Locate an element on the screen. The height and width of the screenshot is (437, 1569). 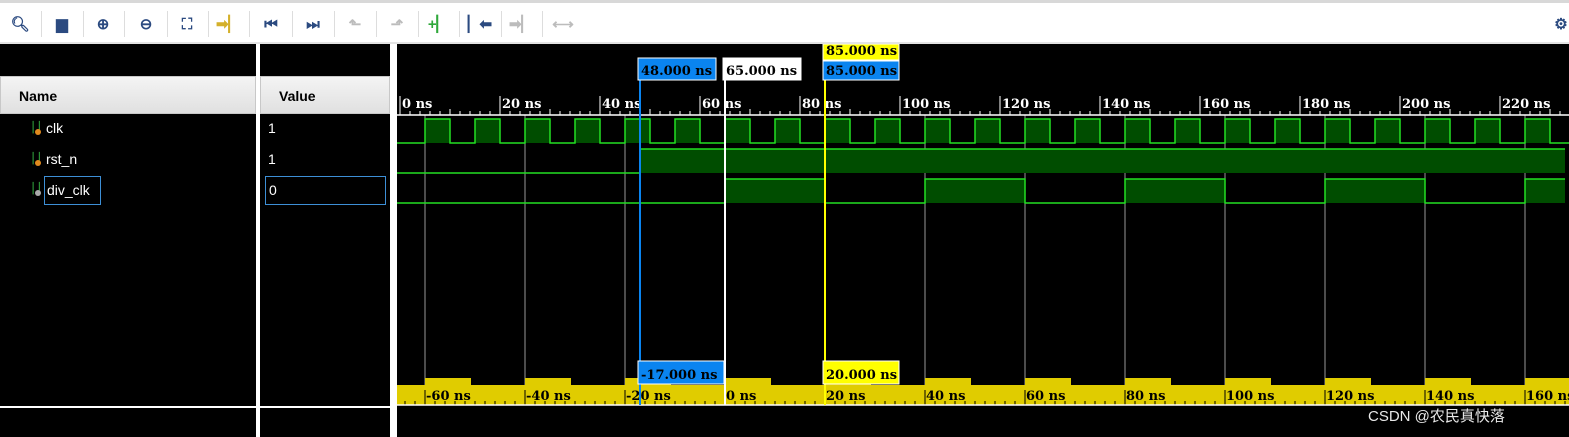
next-transition-icon: ⬏ is located at coordinates (397, 24).